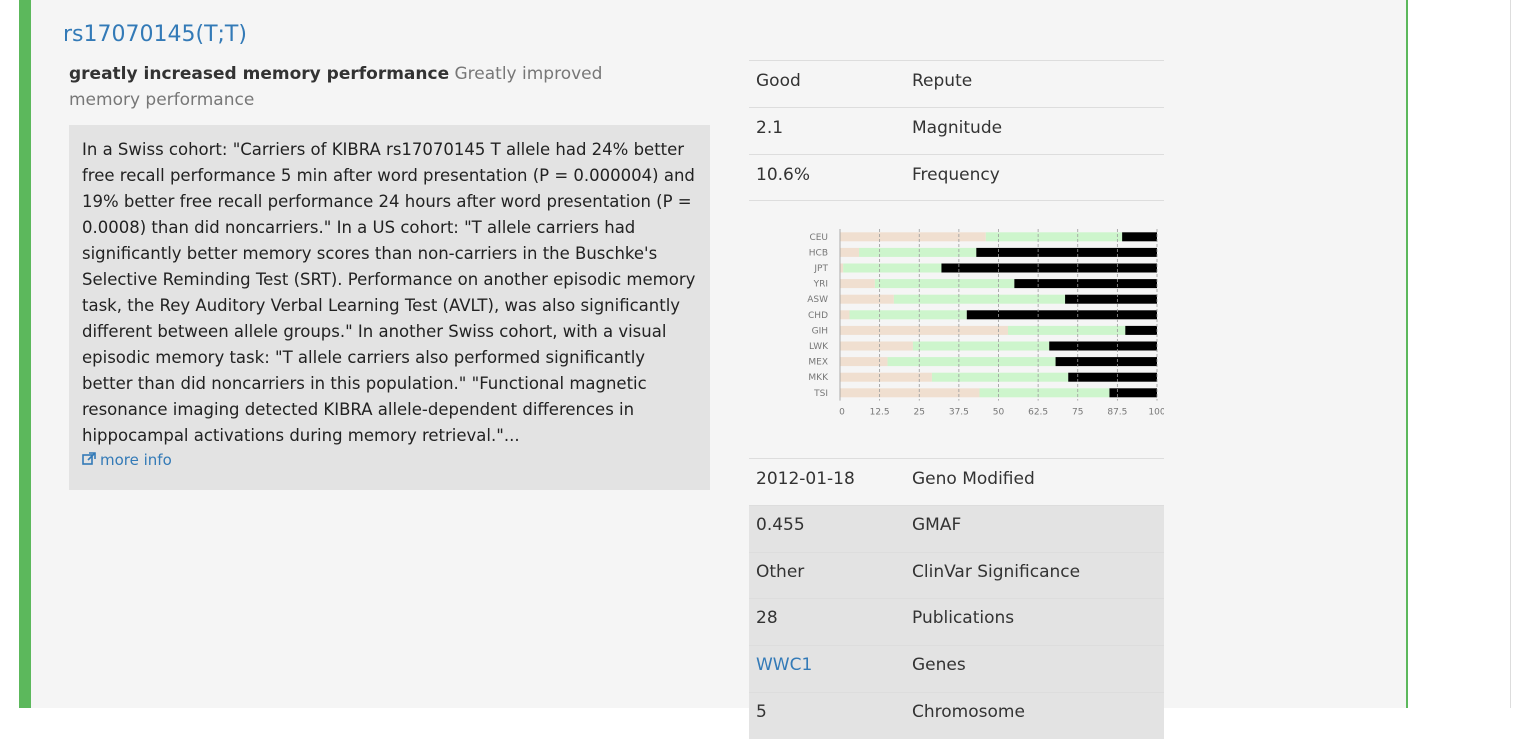 Image resolution: width=1514 pixels, height=739 pixels. Describe the element at coordinates (1077, 413) in the screenshot. I see `x-tick-label-75: 75` at that location.